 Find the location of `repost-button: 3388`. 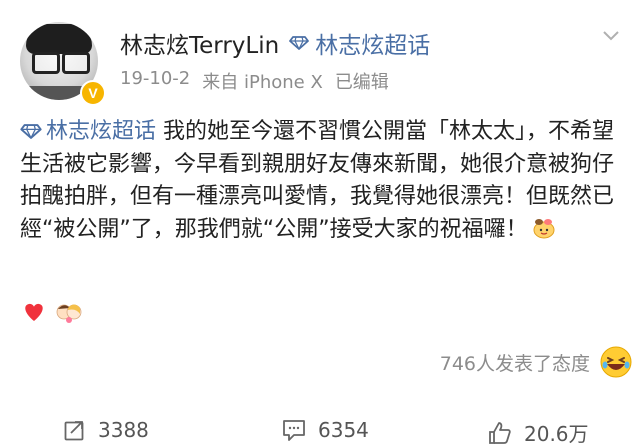

repost-button: 3388 is located at coordinates (106, 430).